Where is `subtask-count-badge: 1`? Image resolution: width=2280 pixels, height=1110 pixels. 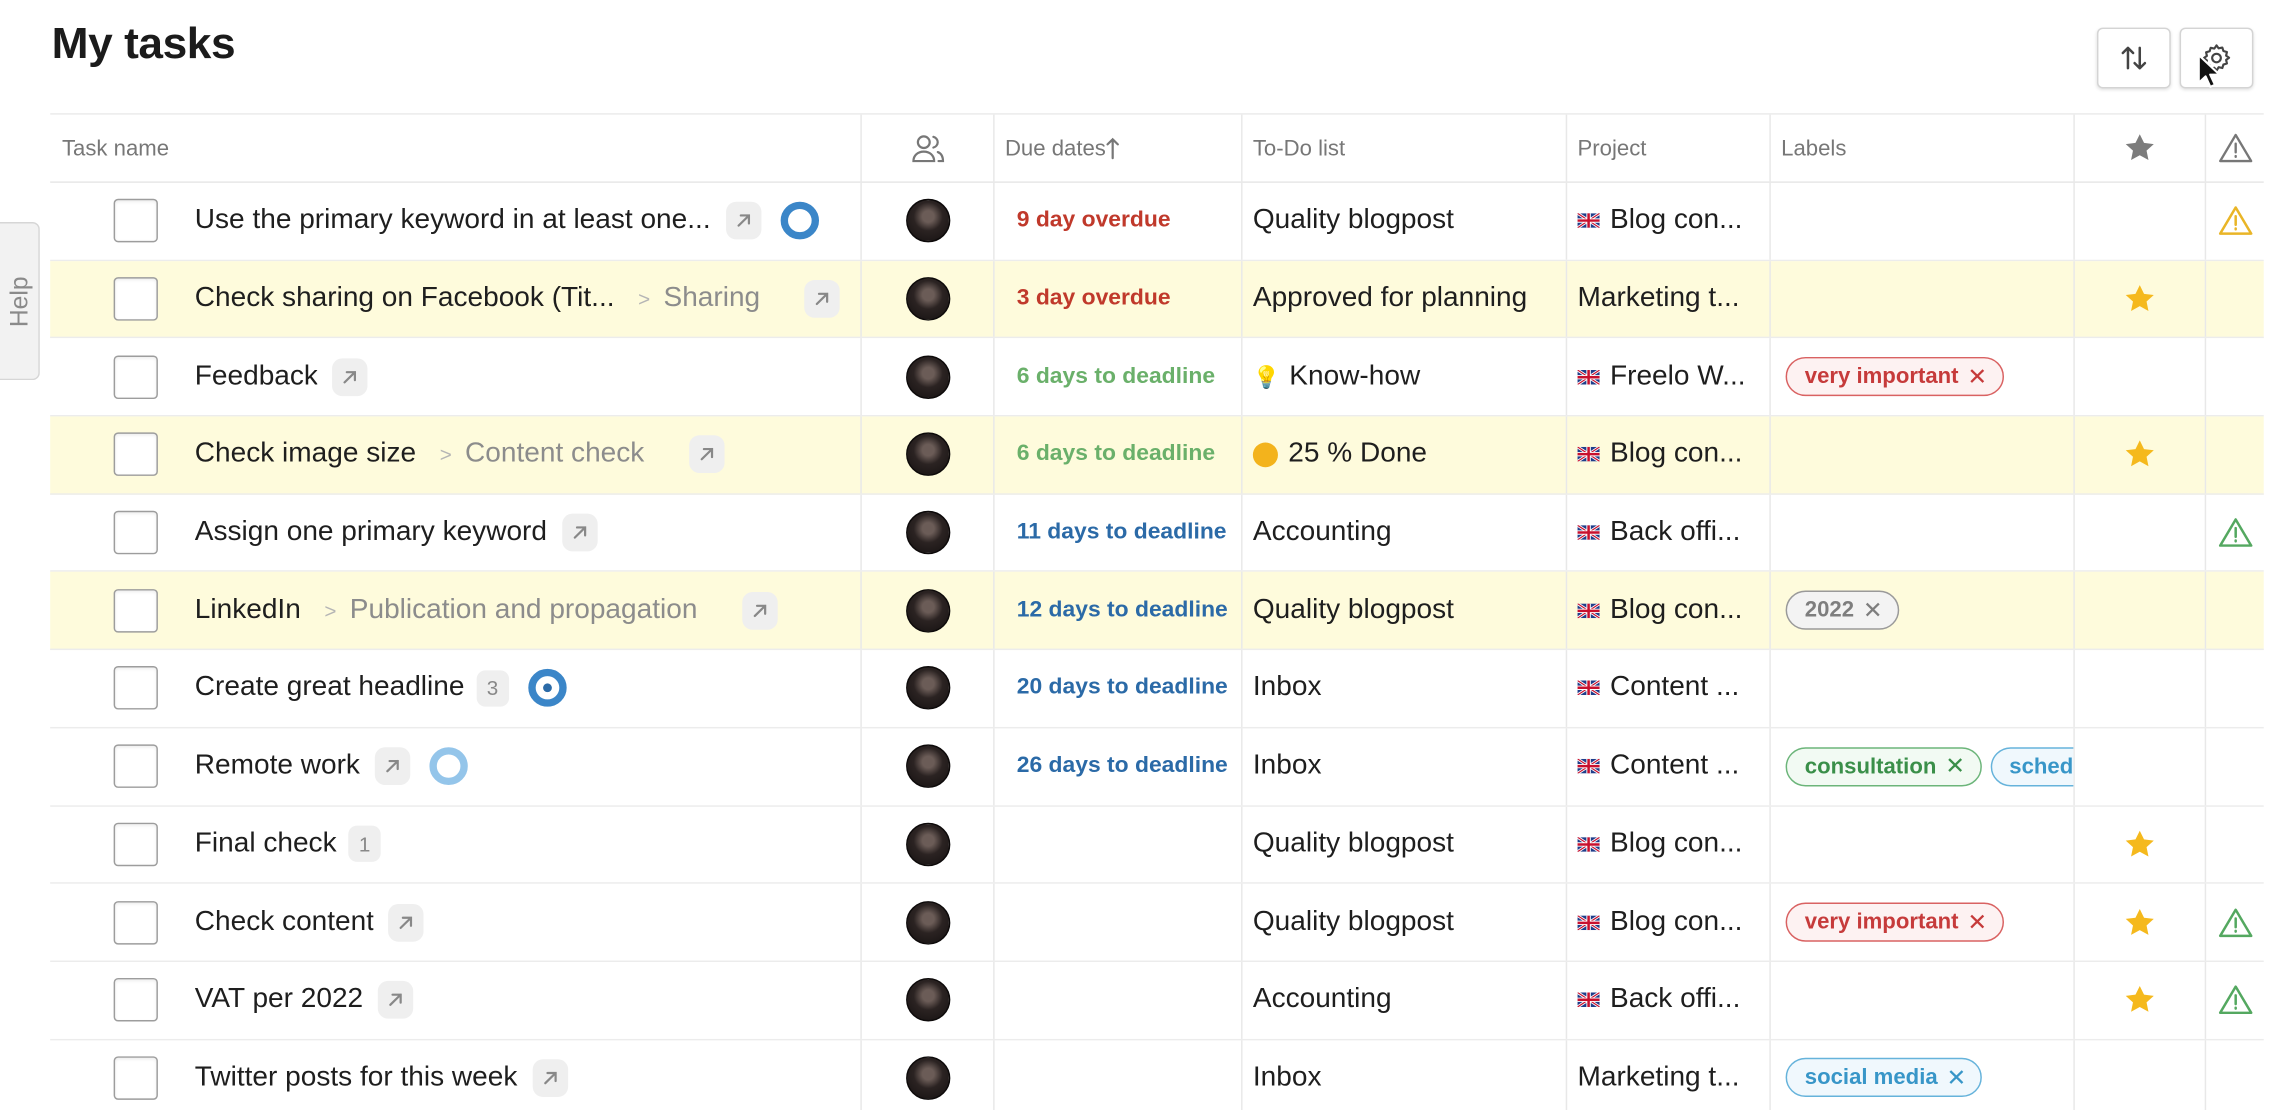
subtask-count-badge: 1 is located at coordinates (364, 844).